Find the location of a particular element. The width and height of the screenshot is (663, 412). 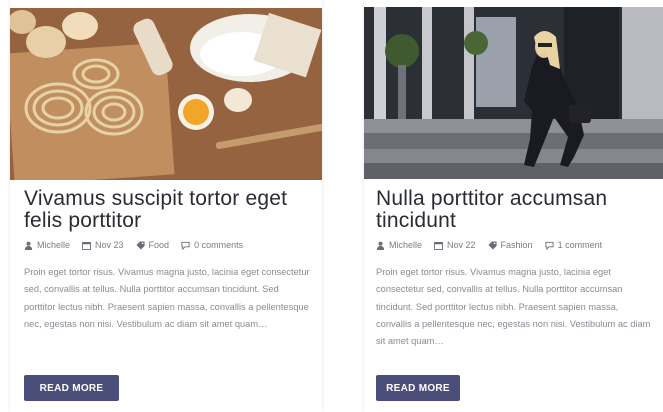

post-comments: 0 comments is located at coordinates (212, 245).